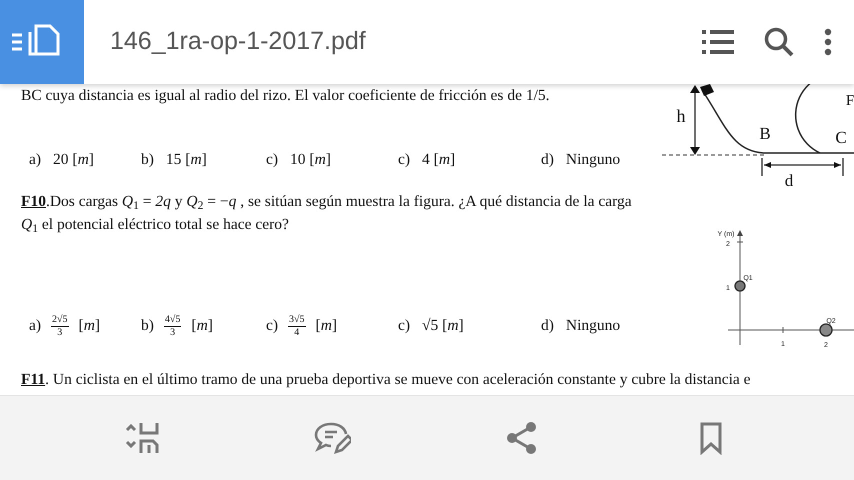  I want to click on more-options-icon, so click(828, 42).